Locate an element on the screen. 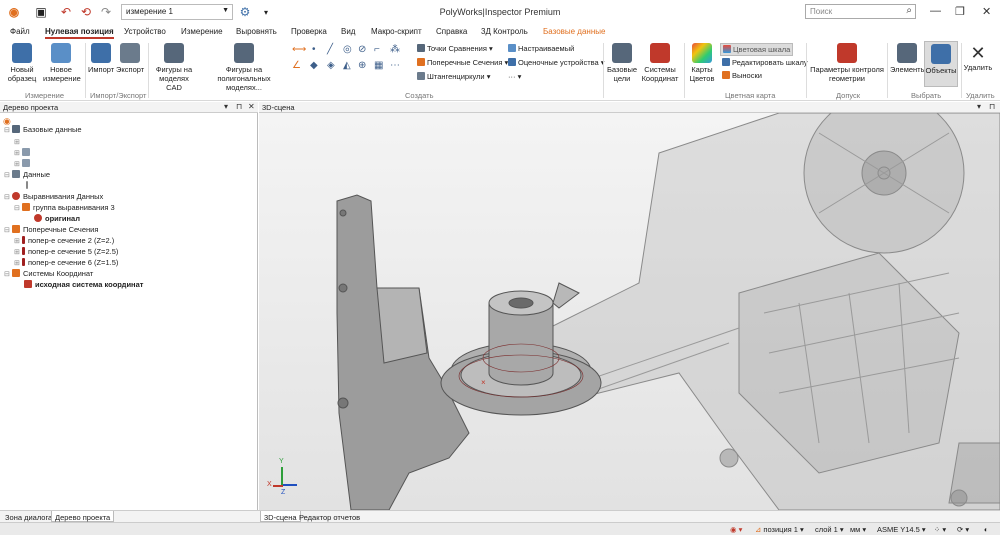 The height and width of the screenshot is (535, 1000). distance-icon: ⟷ is located at coordinates (299, 49).